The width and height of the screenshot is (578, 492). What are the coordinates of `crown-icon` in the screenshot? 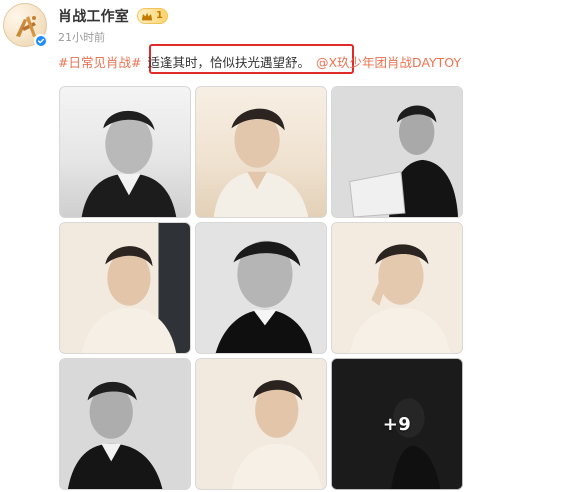 It's located at (147, 16).